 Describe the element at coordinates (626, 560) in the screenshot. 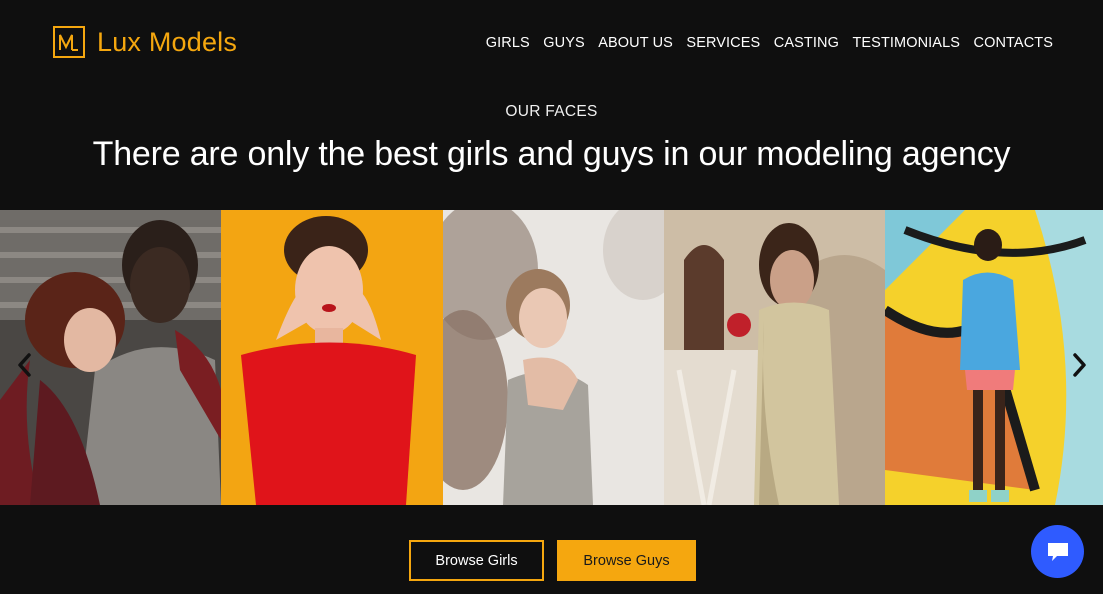

I see `browse-guys-button: Browse Guys` at that location.